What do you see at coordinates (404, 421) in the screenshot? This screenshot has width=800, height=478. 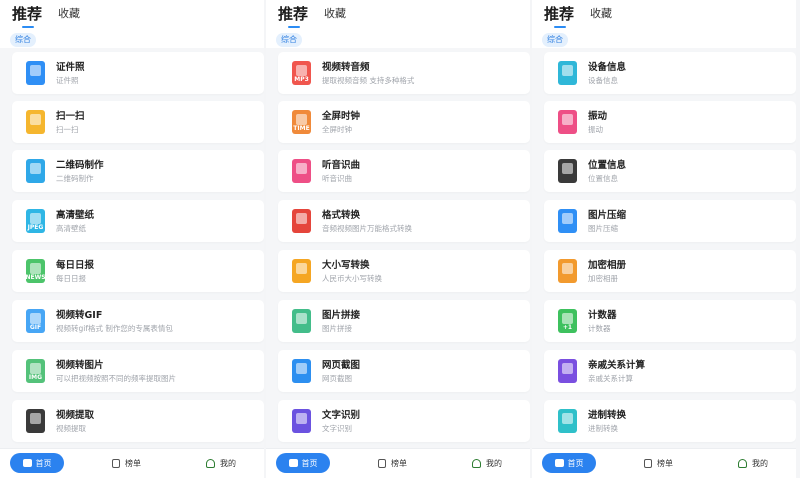 I see `tool-card: 文字识别 文字识别` at bounding box center [404, 421].